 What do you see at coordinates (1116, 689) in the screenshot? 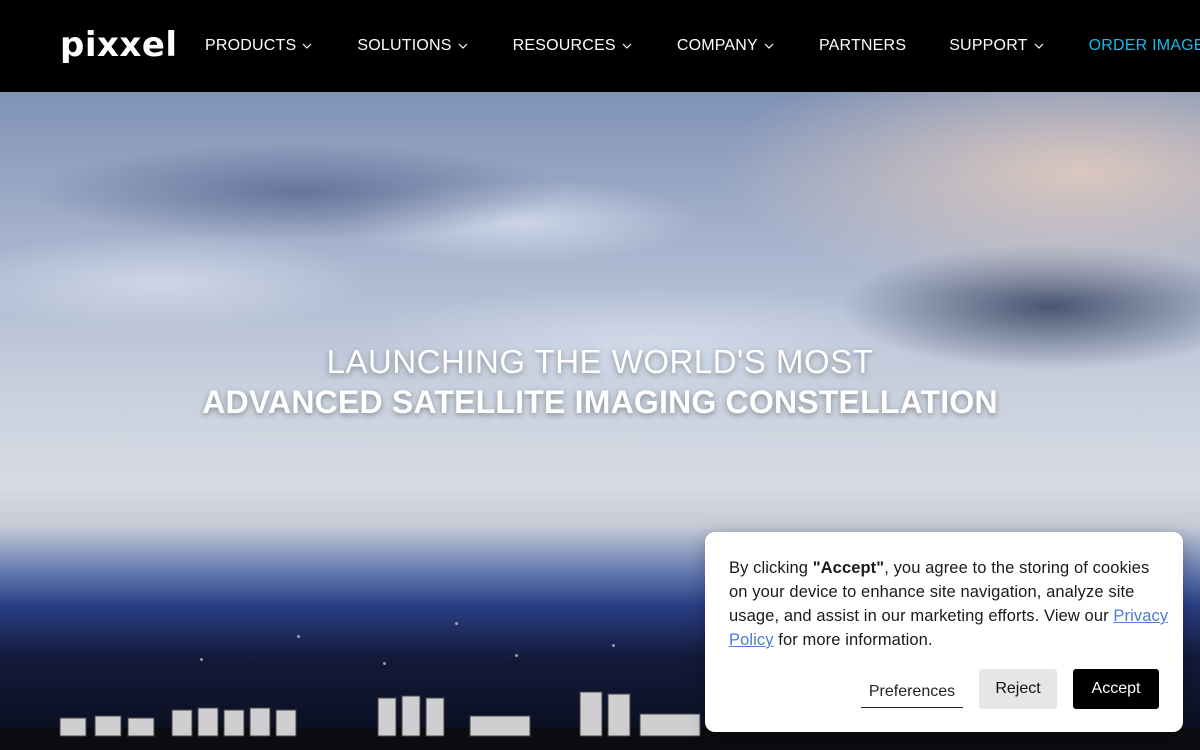
I see `accept-button: Accept` at bounding box center [1116, 689].